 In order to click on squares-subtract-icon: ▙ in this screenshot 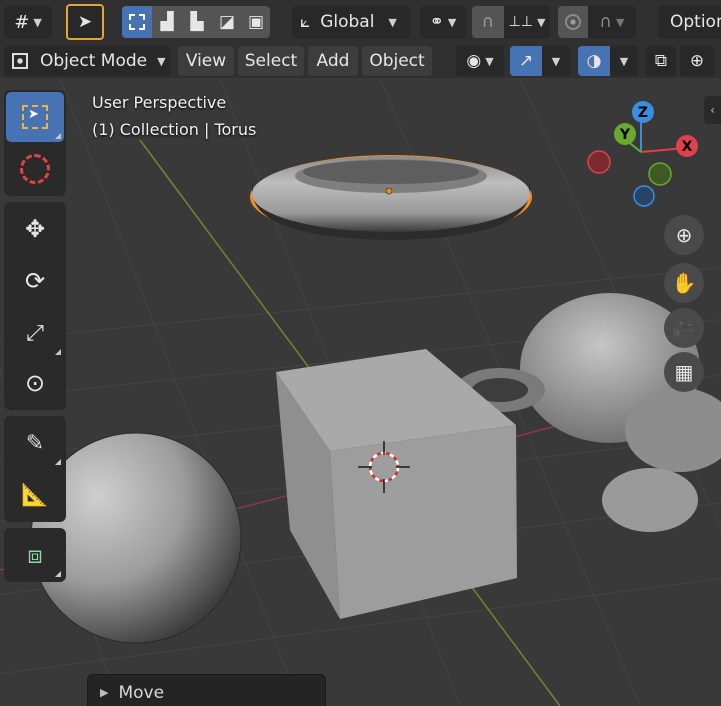, I will do `click(197, 22)`.